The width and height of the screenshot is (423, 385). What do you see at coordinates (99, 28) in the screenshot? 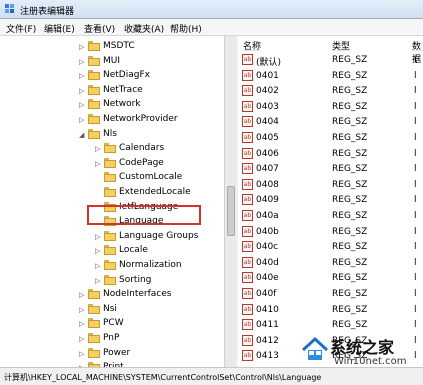
I see `menu-view: 查看(V)` at bounding box center [99, 28].